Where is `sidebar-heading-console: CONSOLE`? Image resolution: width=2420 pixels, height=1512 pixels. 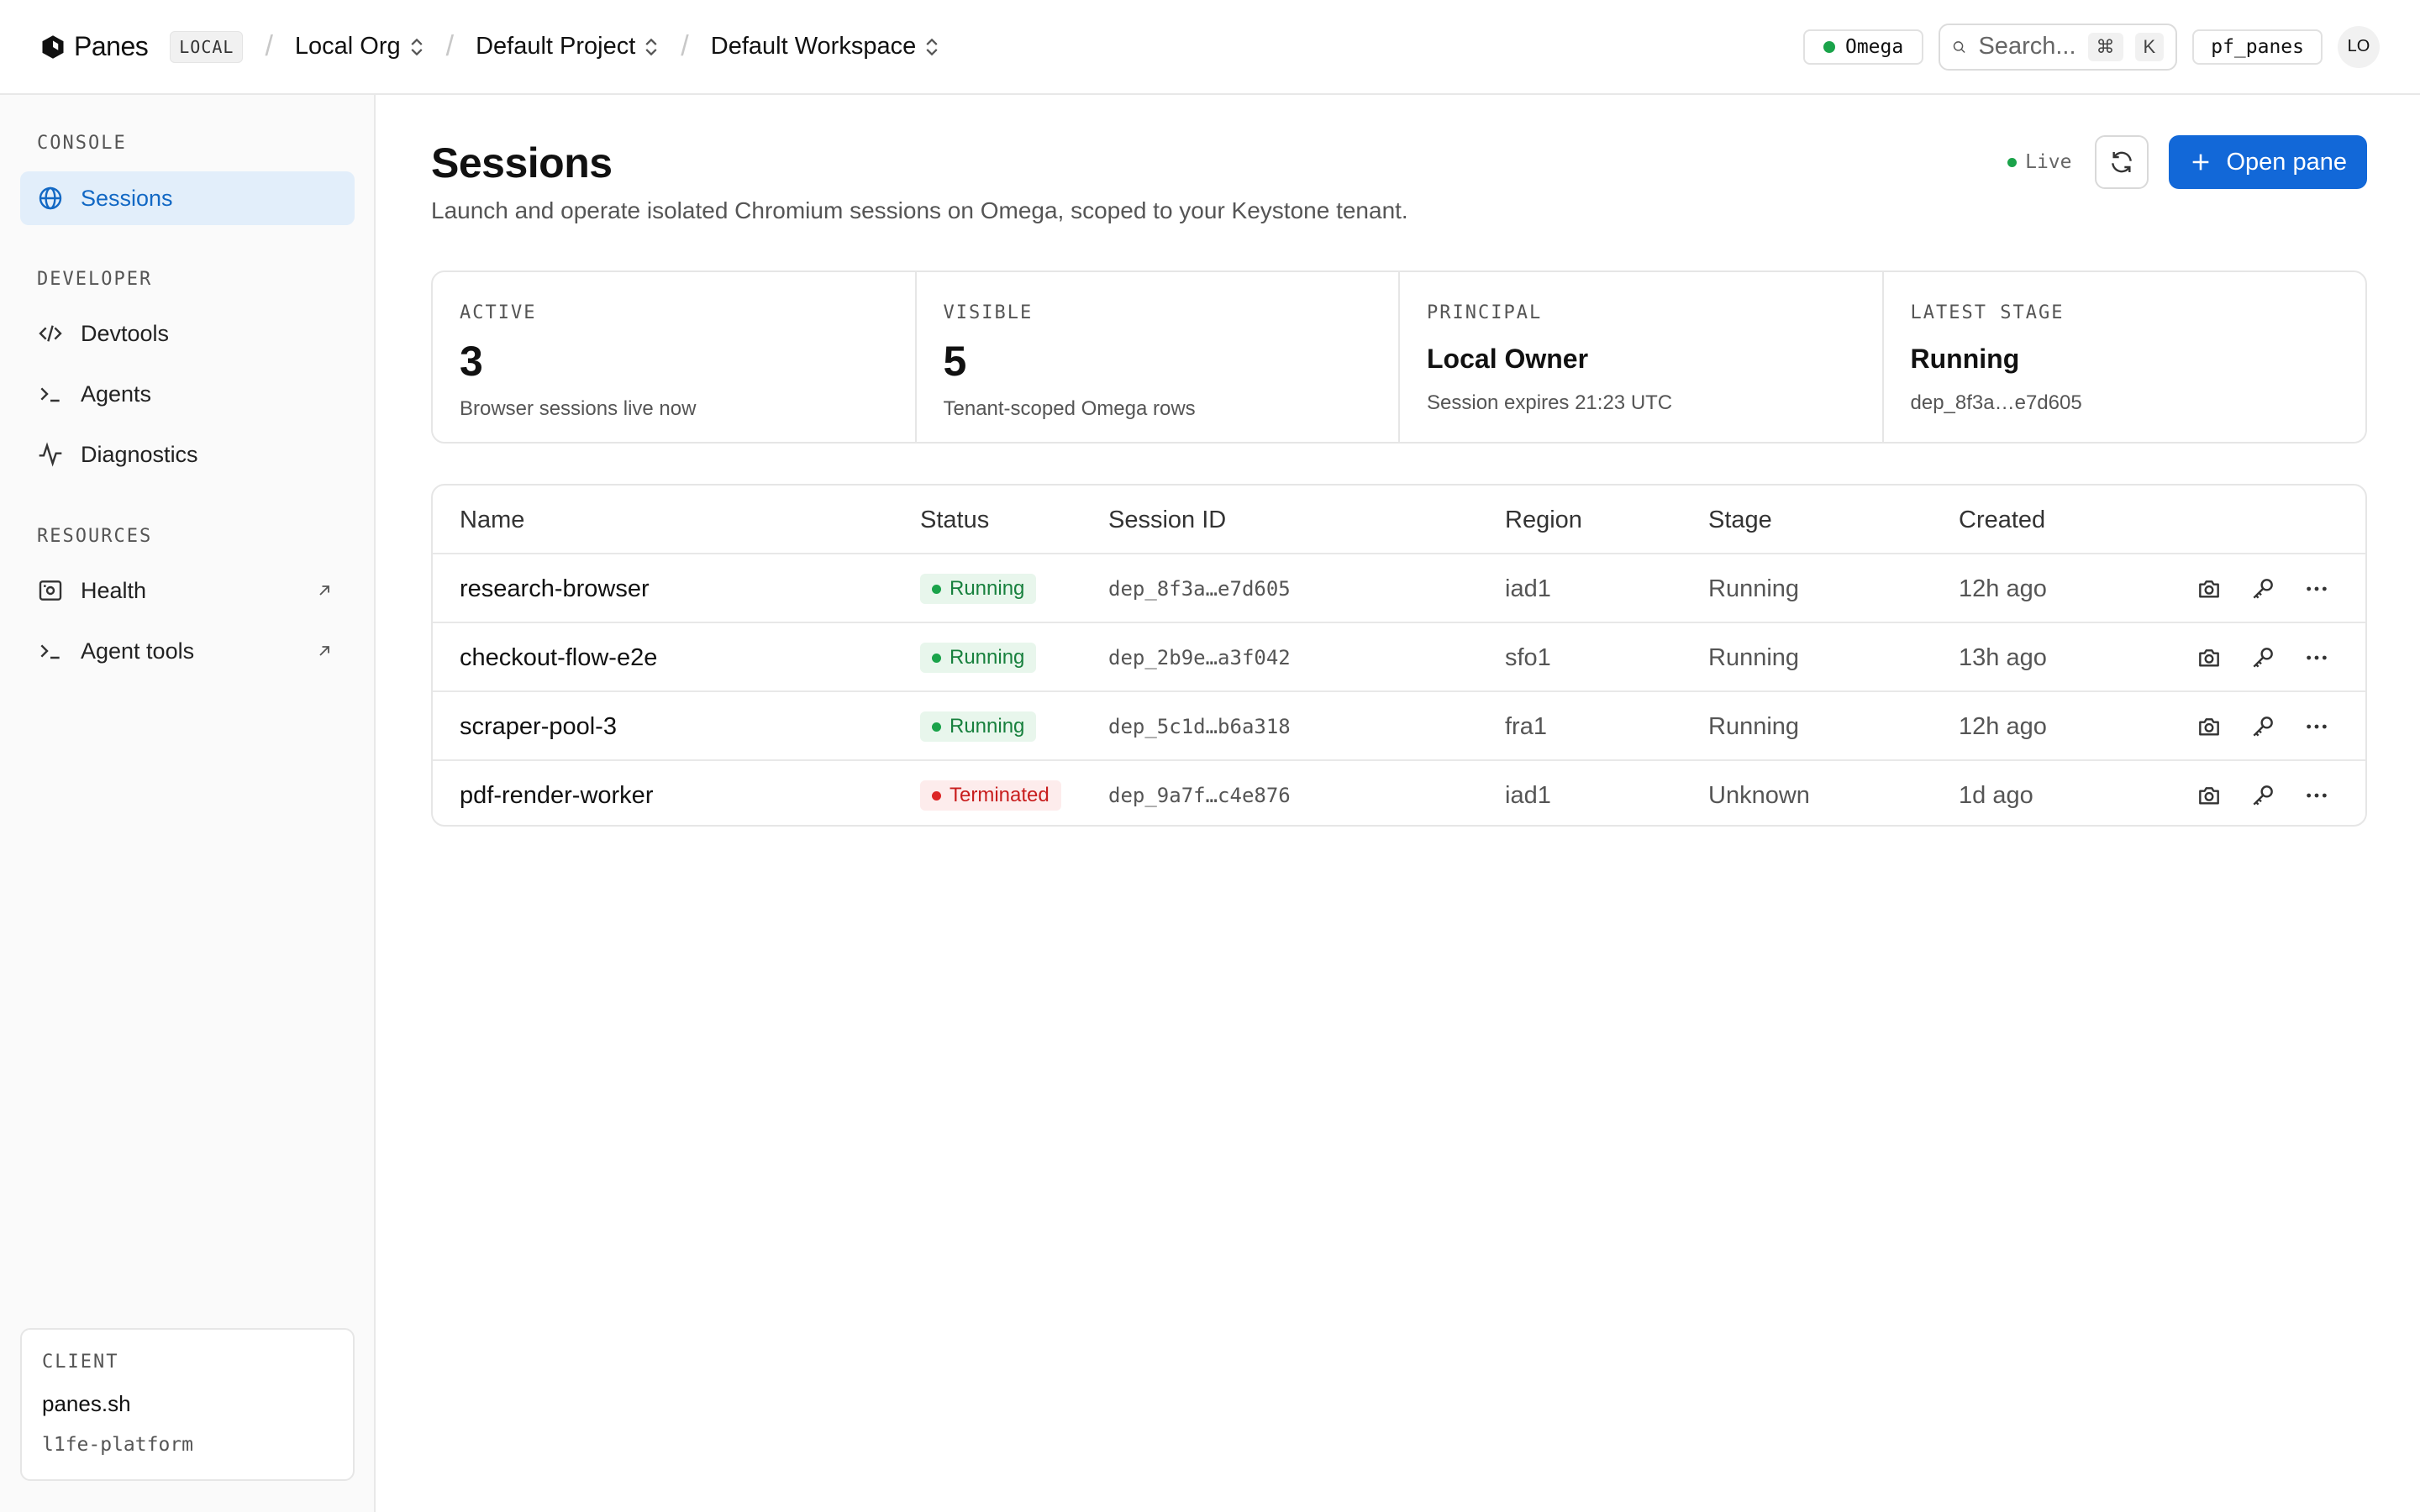 sidebar-heading-console: CONSOLE is located at coordinates (82, 143).